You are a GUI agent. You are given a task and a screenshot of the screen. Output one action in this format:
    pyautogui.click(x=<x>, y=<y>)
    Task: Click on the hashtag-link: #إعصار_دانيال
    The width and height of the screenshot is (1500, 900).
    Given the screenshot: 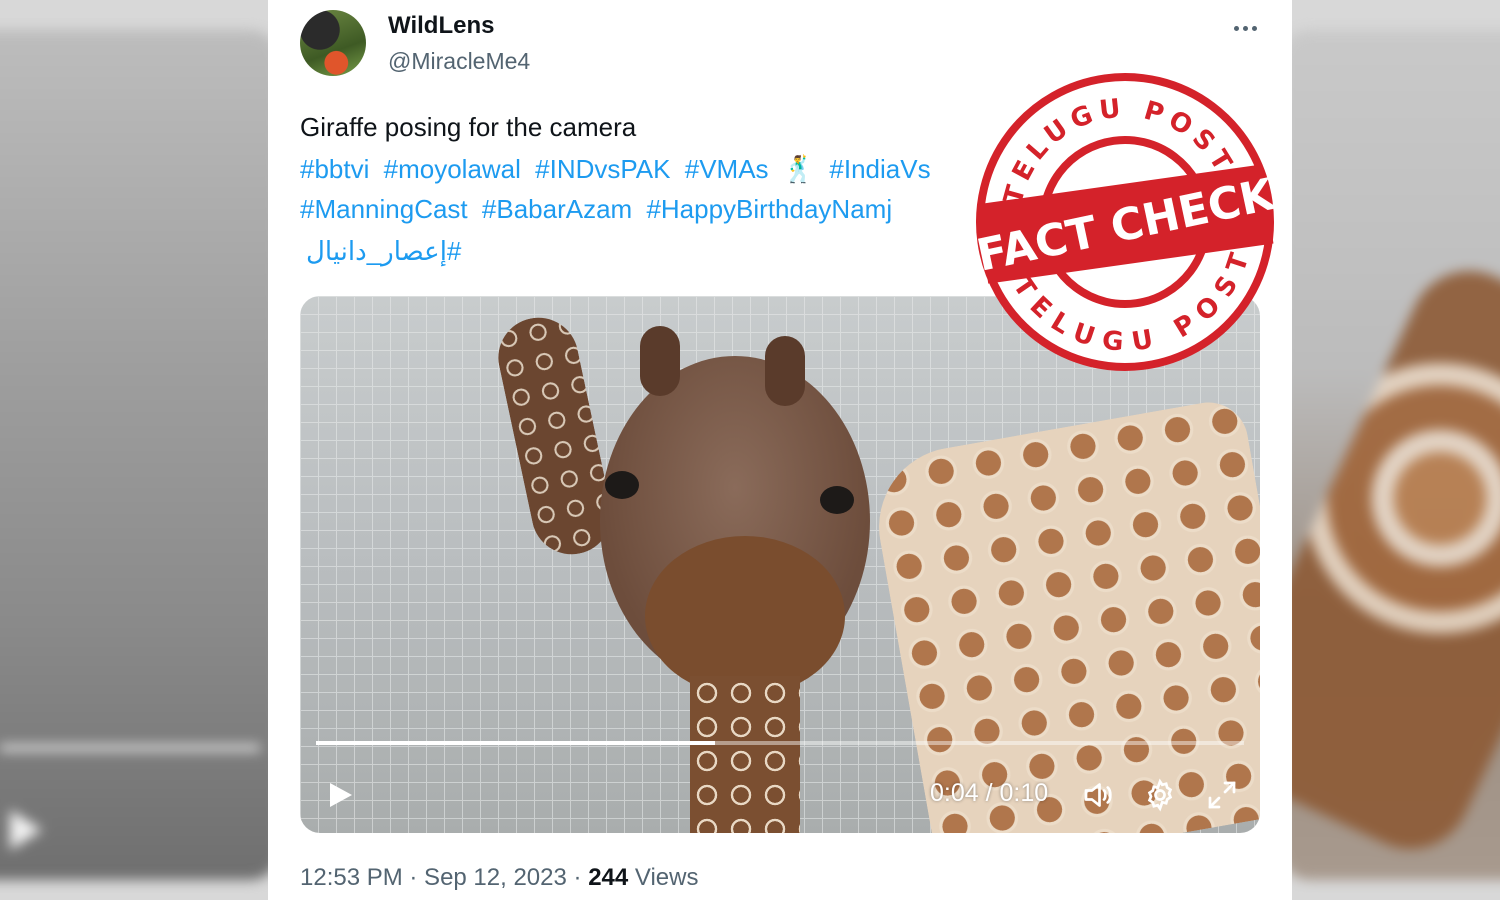 What is the action you would take?
    pyautogui.click(x=383, y=251)
    